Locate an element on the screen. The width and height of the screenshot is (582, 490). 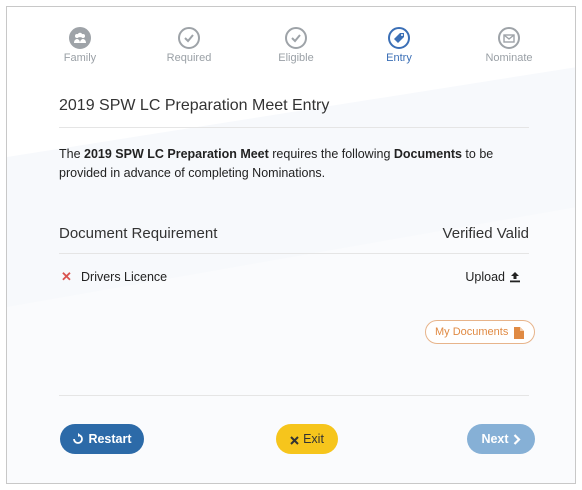
table-row: ✕ Drivers Licence Upload is located at coordinates (294, 279).